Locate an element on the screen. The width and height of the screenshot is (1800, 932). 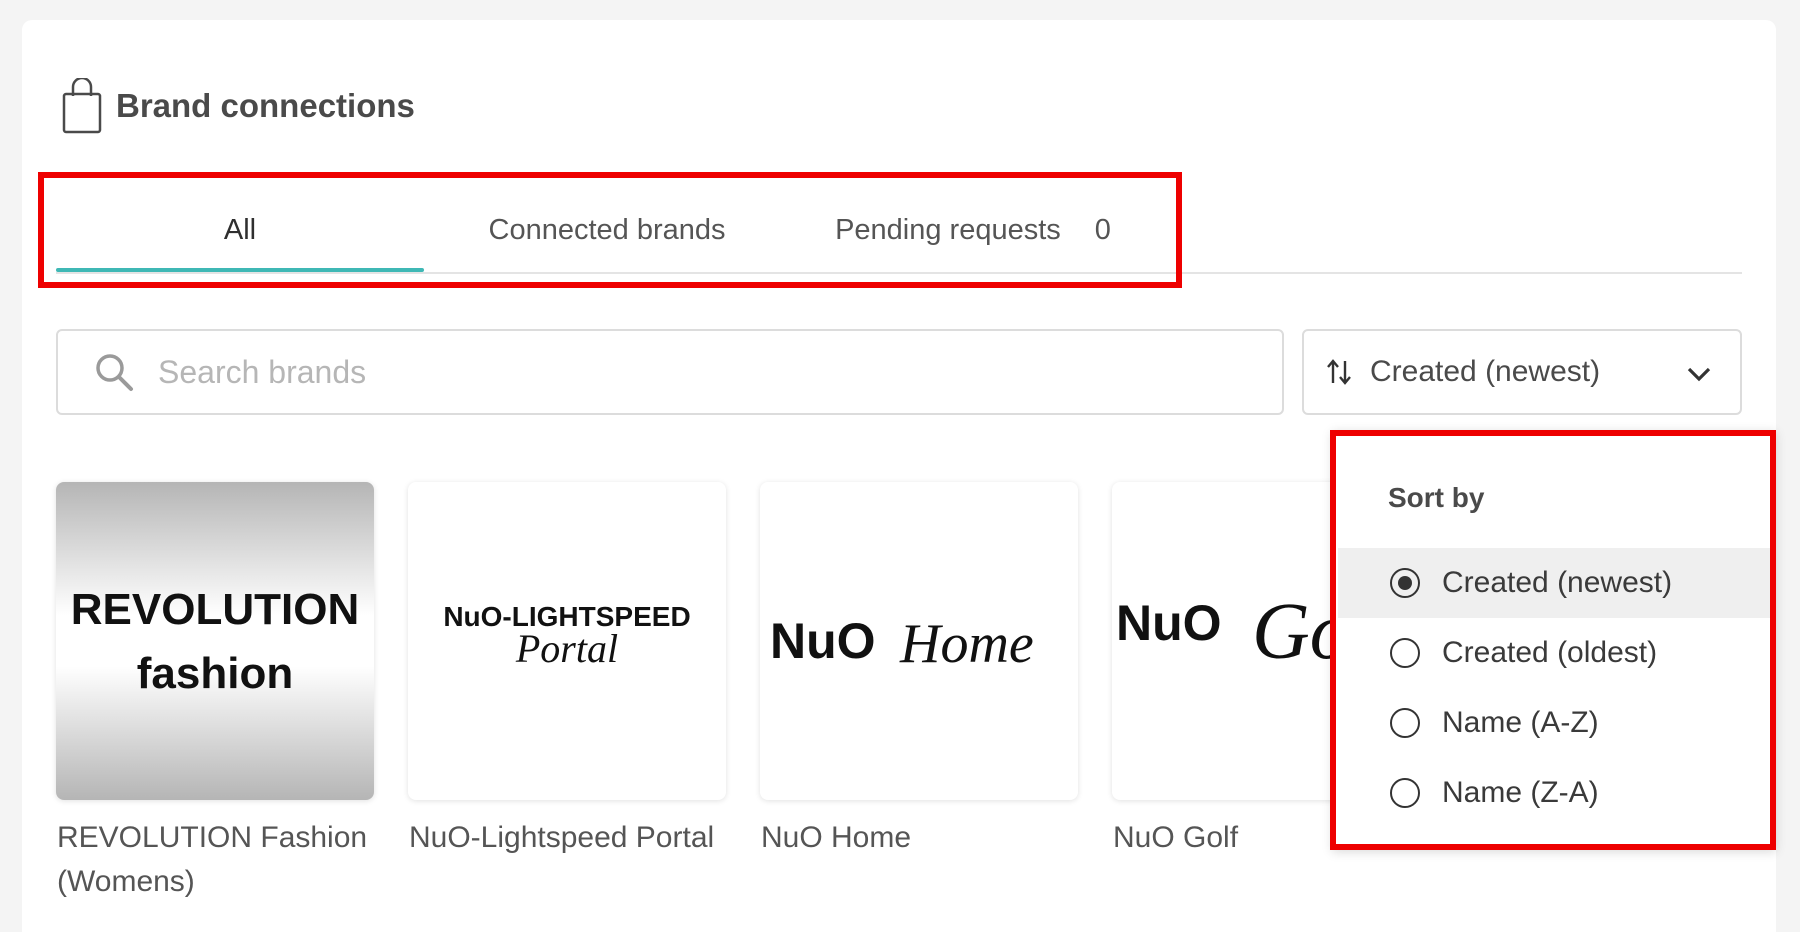
svg-text: Portal is located at coordinates (566, 648).